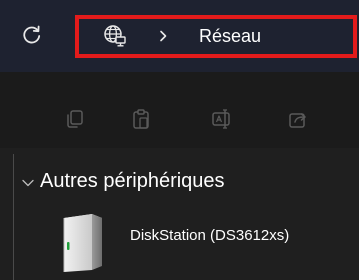 This screenshot has height=280, width=359. What do you see at coordinates (298, 119) in the screenshot?
I see `share-icon` at bounding box center [298, 119].